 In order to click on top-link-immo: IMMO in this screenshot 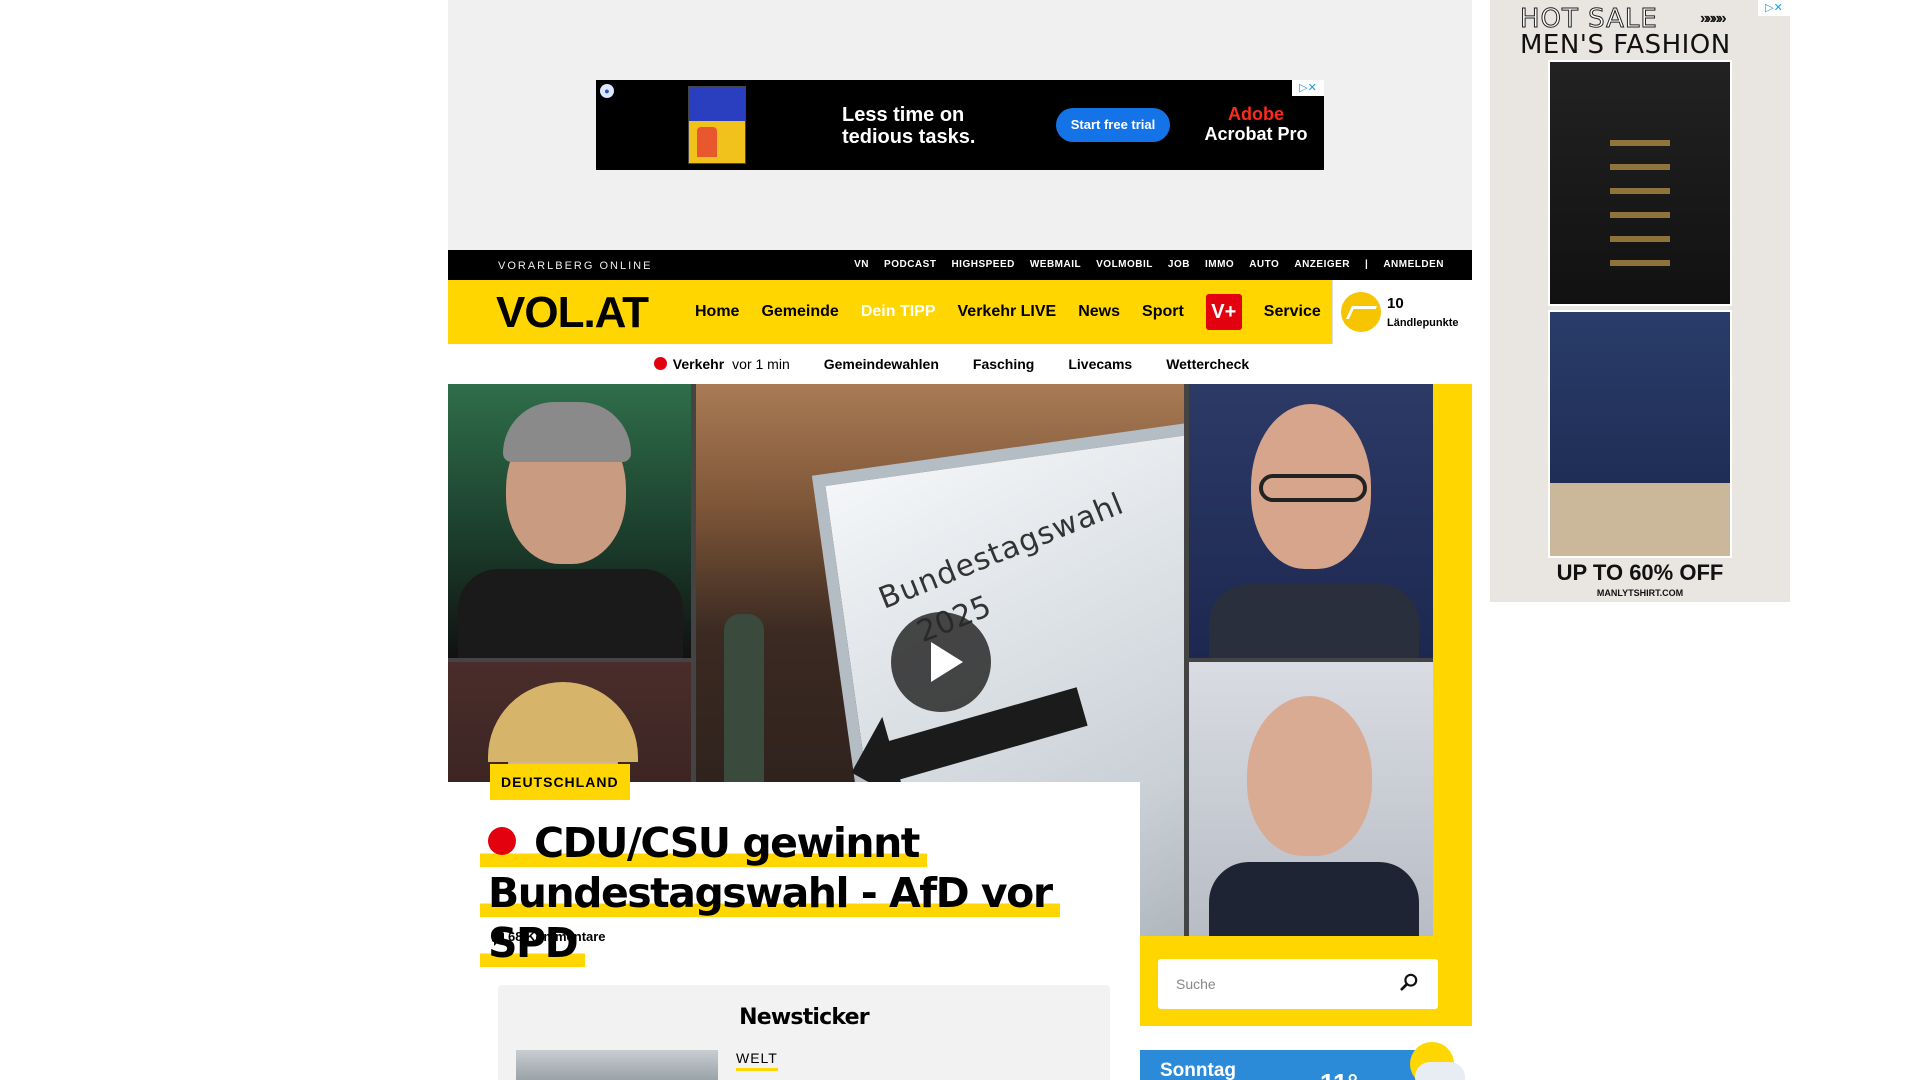, I will do `click(1219, 264)`.